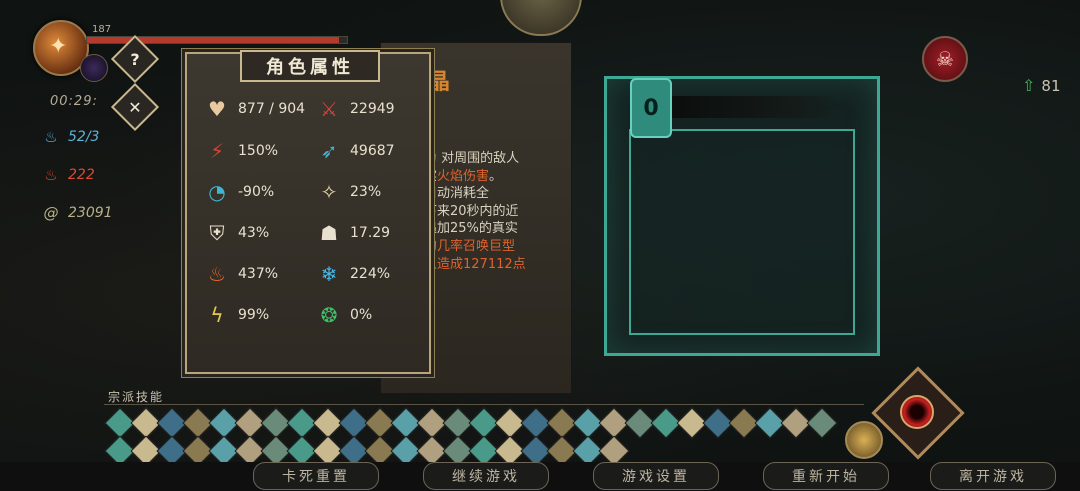  Describe the element at coordinates (753, 107) in the screenshot. I see `ink-stroke-decoration` at that location.